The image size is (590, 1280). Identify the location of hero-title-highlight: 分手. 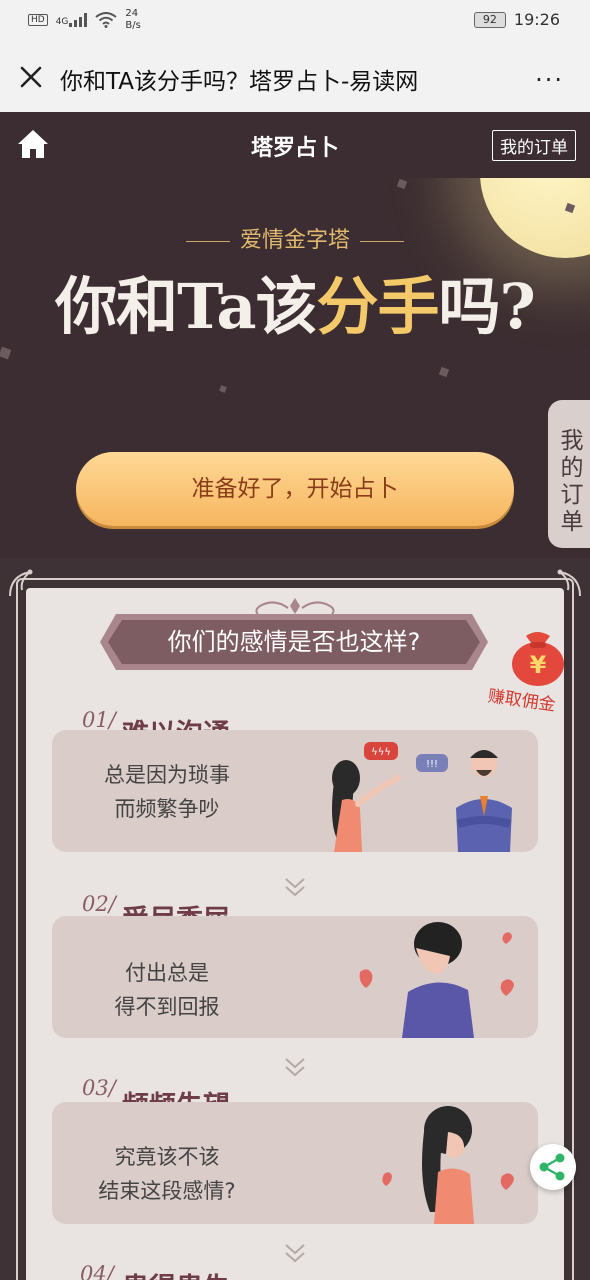
(378, 306).